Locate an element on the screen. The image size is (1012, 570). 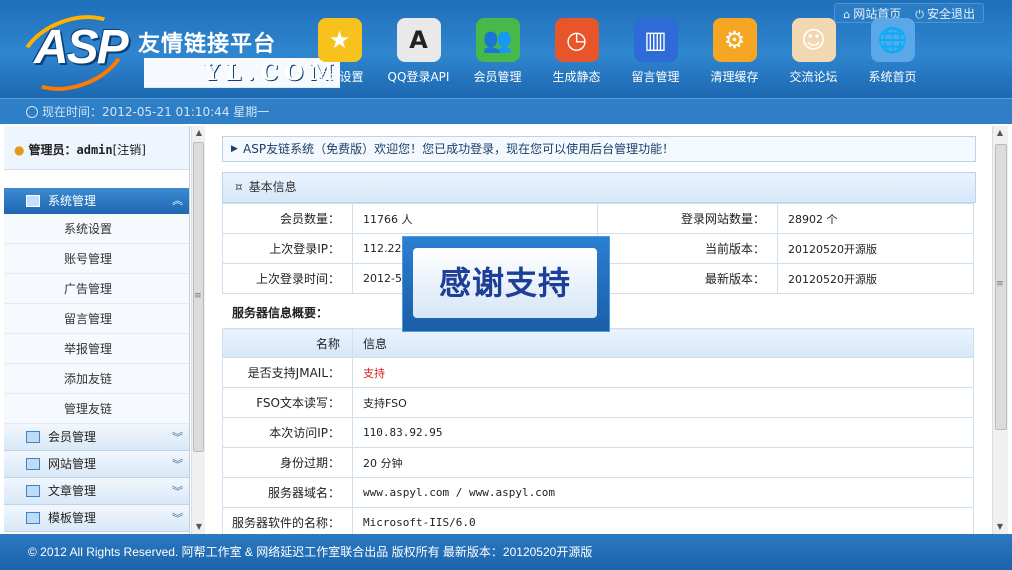
sidebar-group-label: 网站管理 is located at coordinates (72, 464).